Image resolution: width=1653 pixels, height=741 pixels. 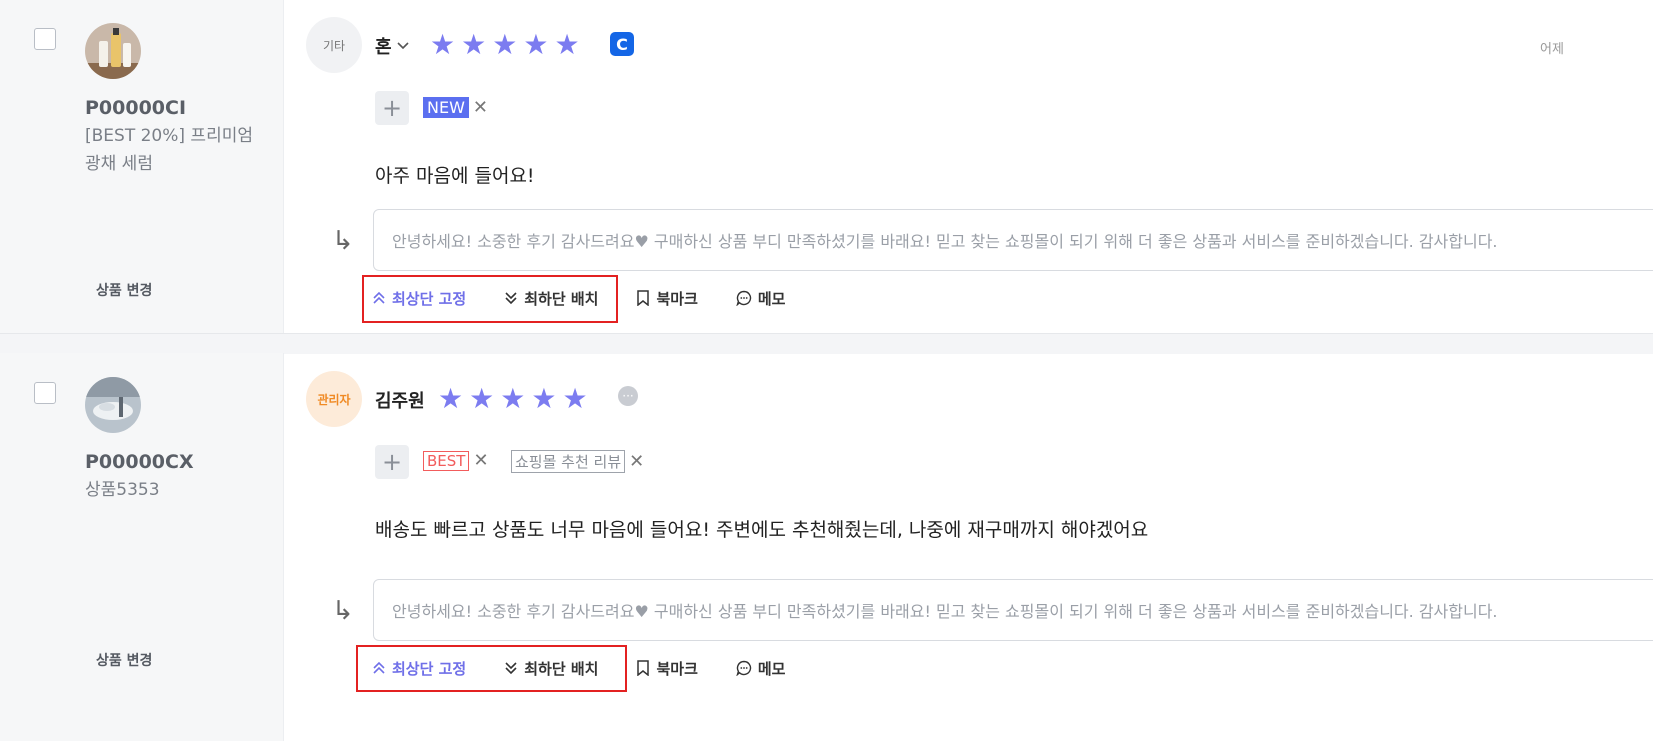 What do you see at coordinates (402, 46) in the screenshot?
I see `chevron-down-icon` at bounding box center [402, 46].